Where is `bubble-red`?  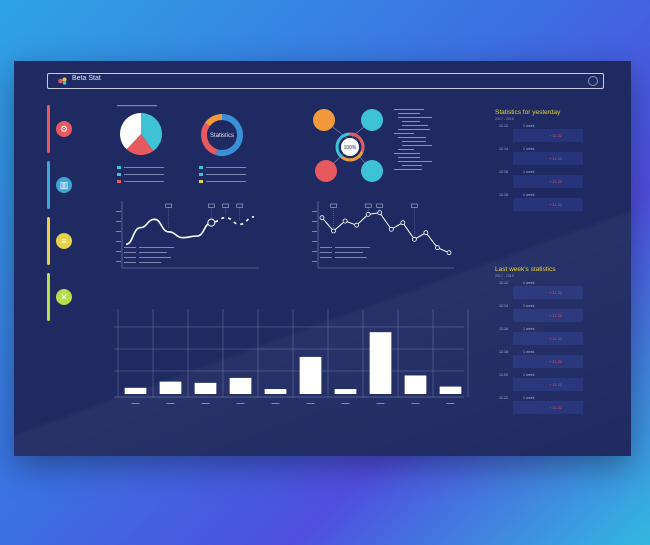
bubble-red is located at coordinates (326, 171).